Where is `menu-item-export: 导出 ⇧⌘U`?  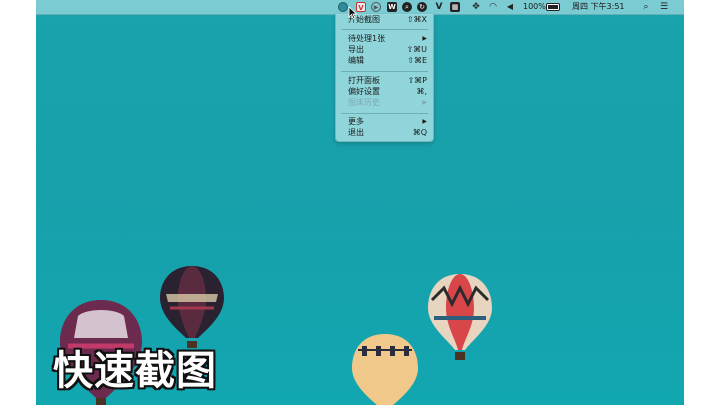 menu-item-export: 导出 ⇧⌘U is located at coordinates (384, 50).